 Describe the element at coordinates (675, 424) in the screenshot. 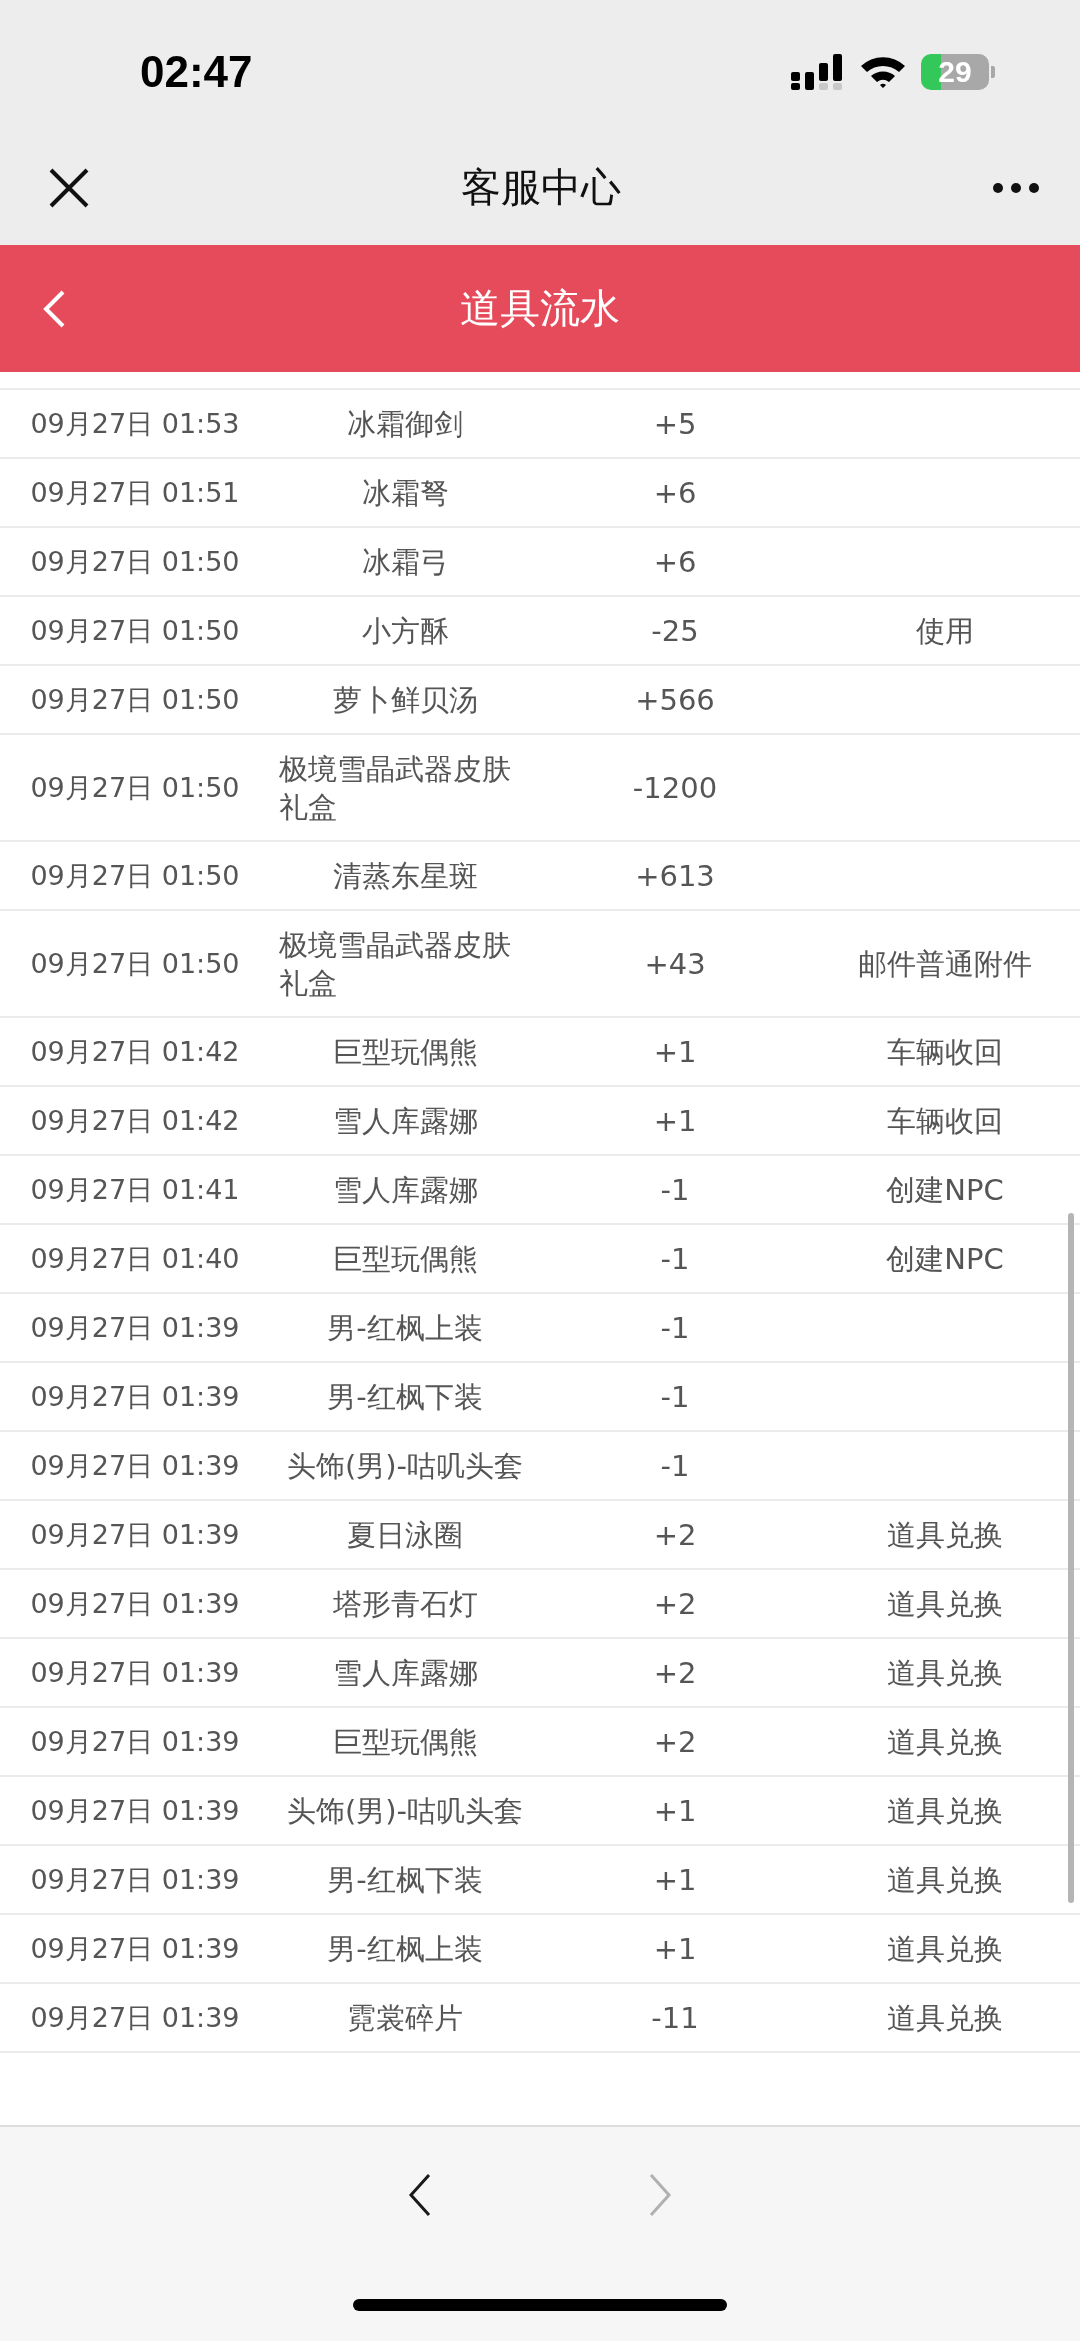

I see `amount-cell-text: +5` at that location.